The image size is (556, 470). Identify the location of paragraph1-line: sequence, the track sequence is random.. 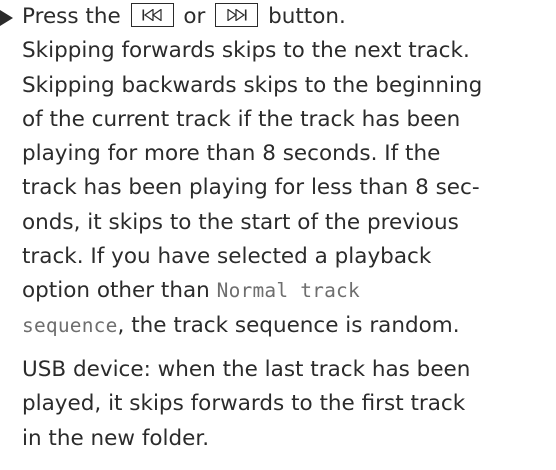
(287, 326).